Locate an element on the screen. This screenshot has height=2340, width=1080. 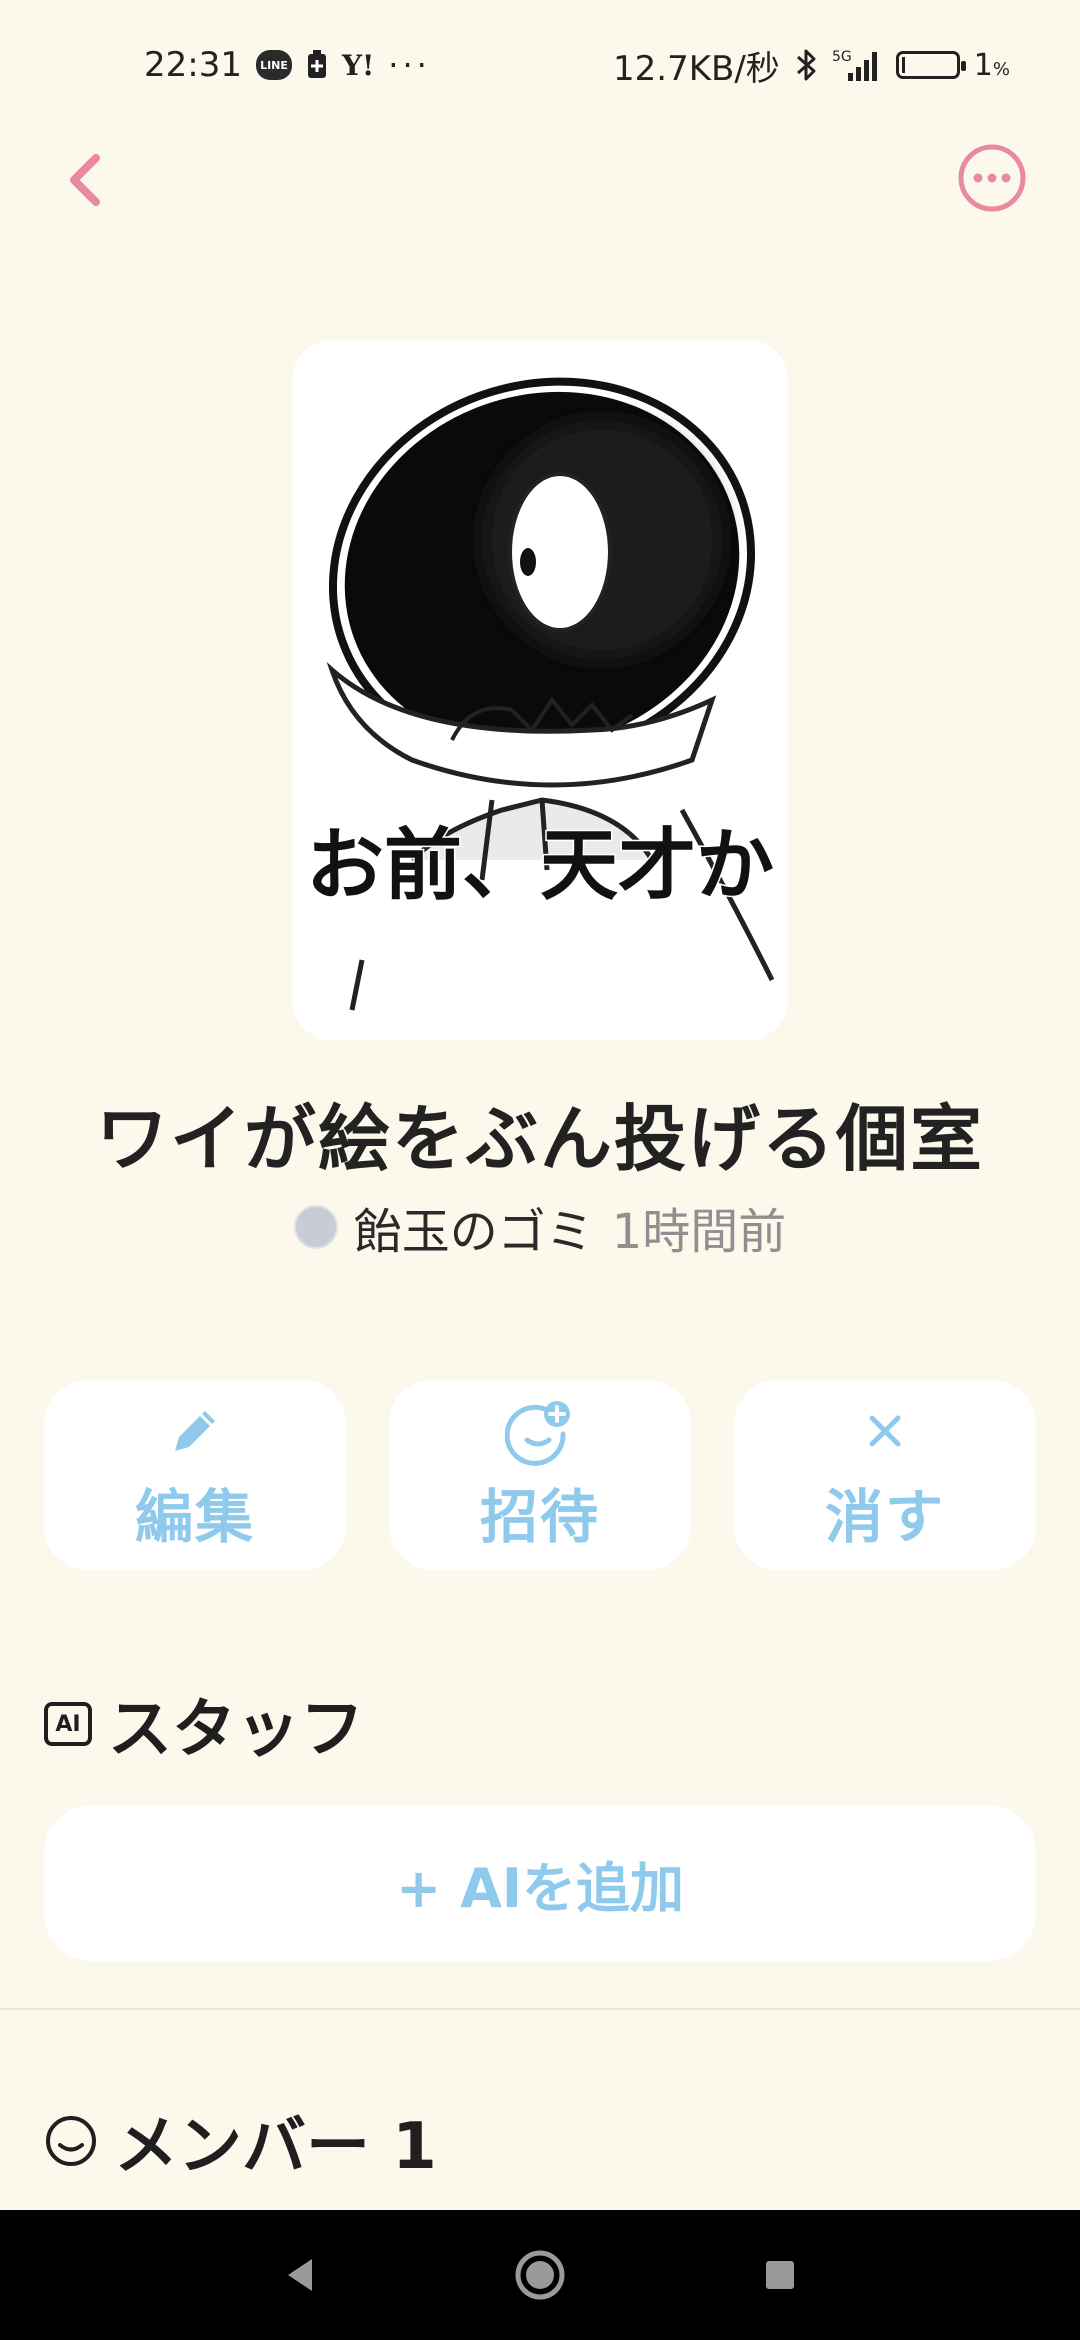
staff-heading-label: スタッフ is located at coordinates (236, 1730).